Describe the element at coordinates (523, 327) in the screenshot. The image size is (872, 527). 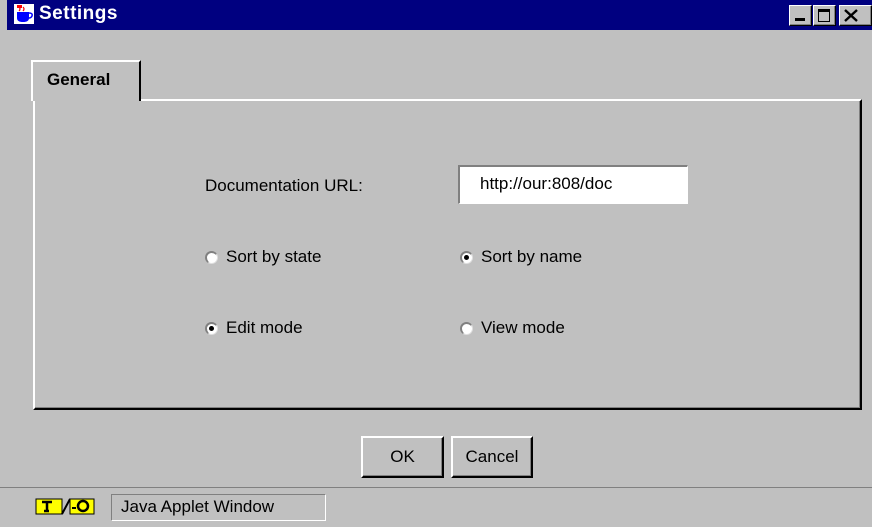
I see `view-mode-label: View mode` at that location.